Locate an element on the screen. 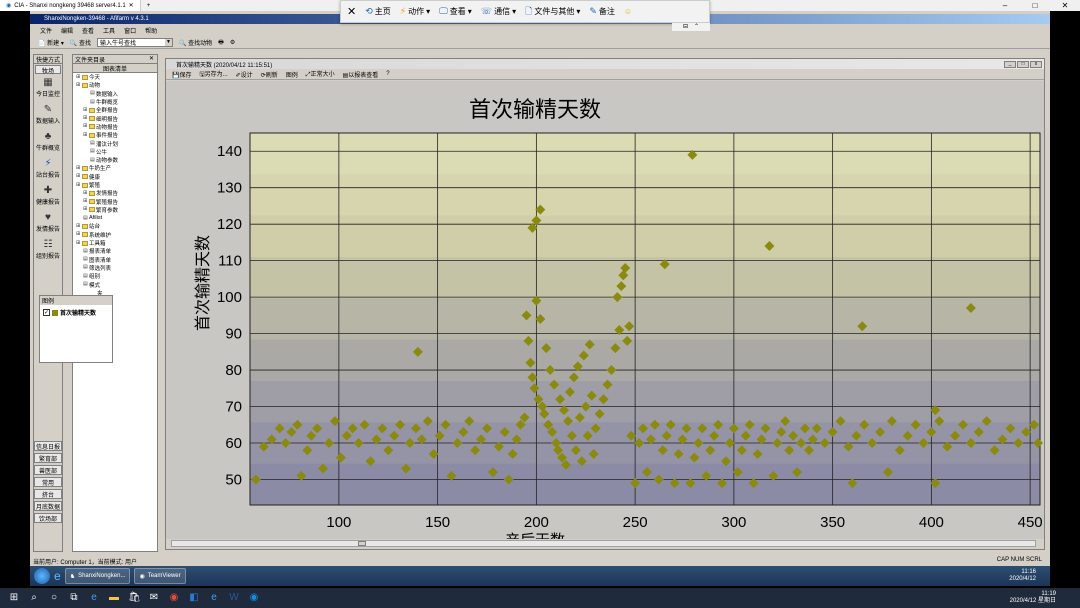  design-button: ✐设计 is located at coordinates (244, 74).